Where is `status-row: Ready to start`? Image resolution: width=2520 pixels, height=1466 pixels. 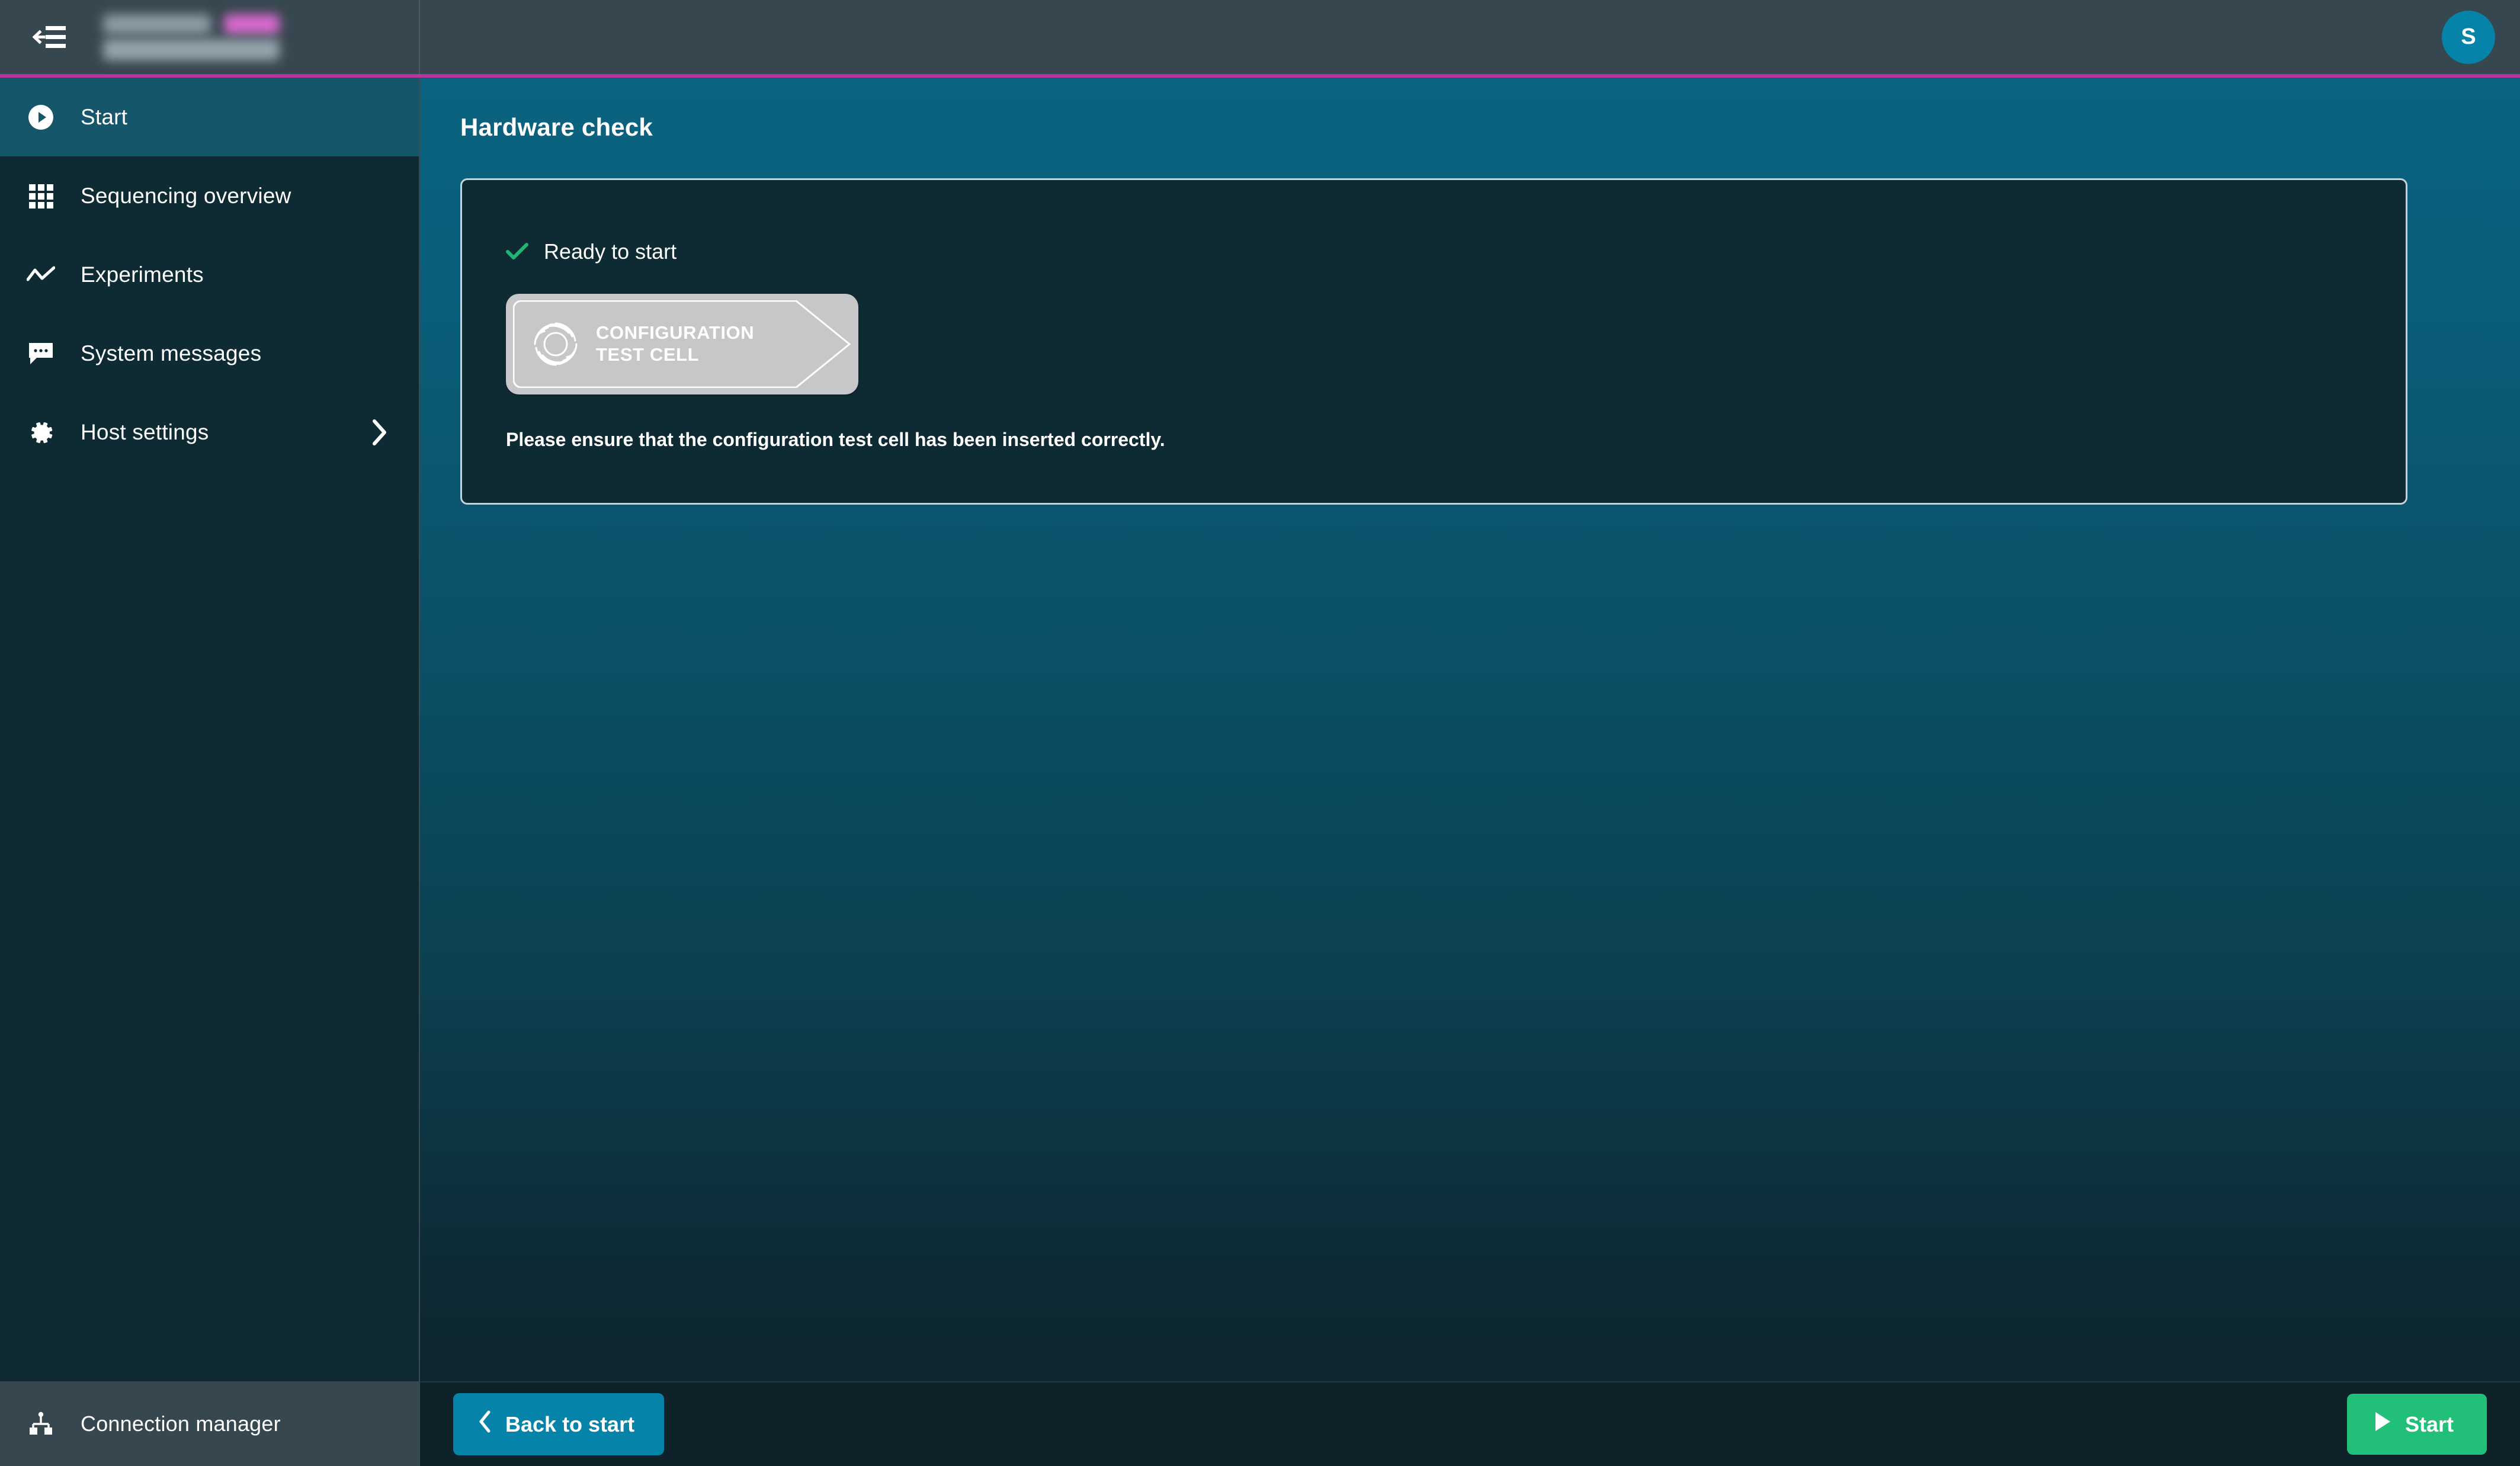 status-row: Ready to start is located at coordinates (1434, 252).